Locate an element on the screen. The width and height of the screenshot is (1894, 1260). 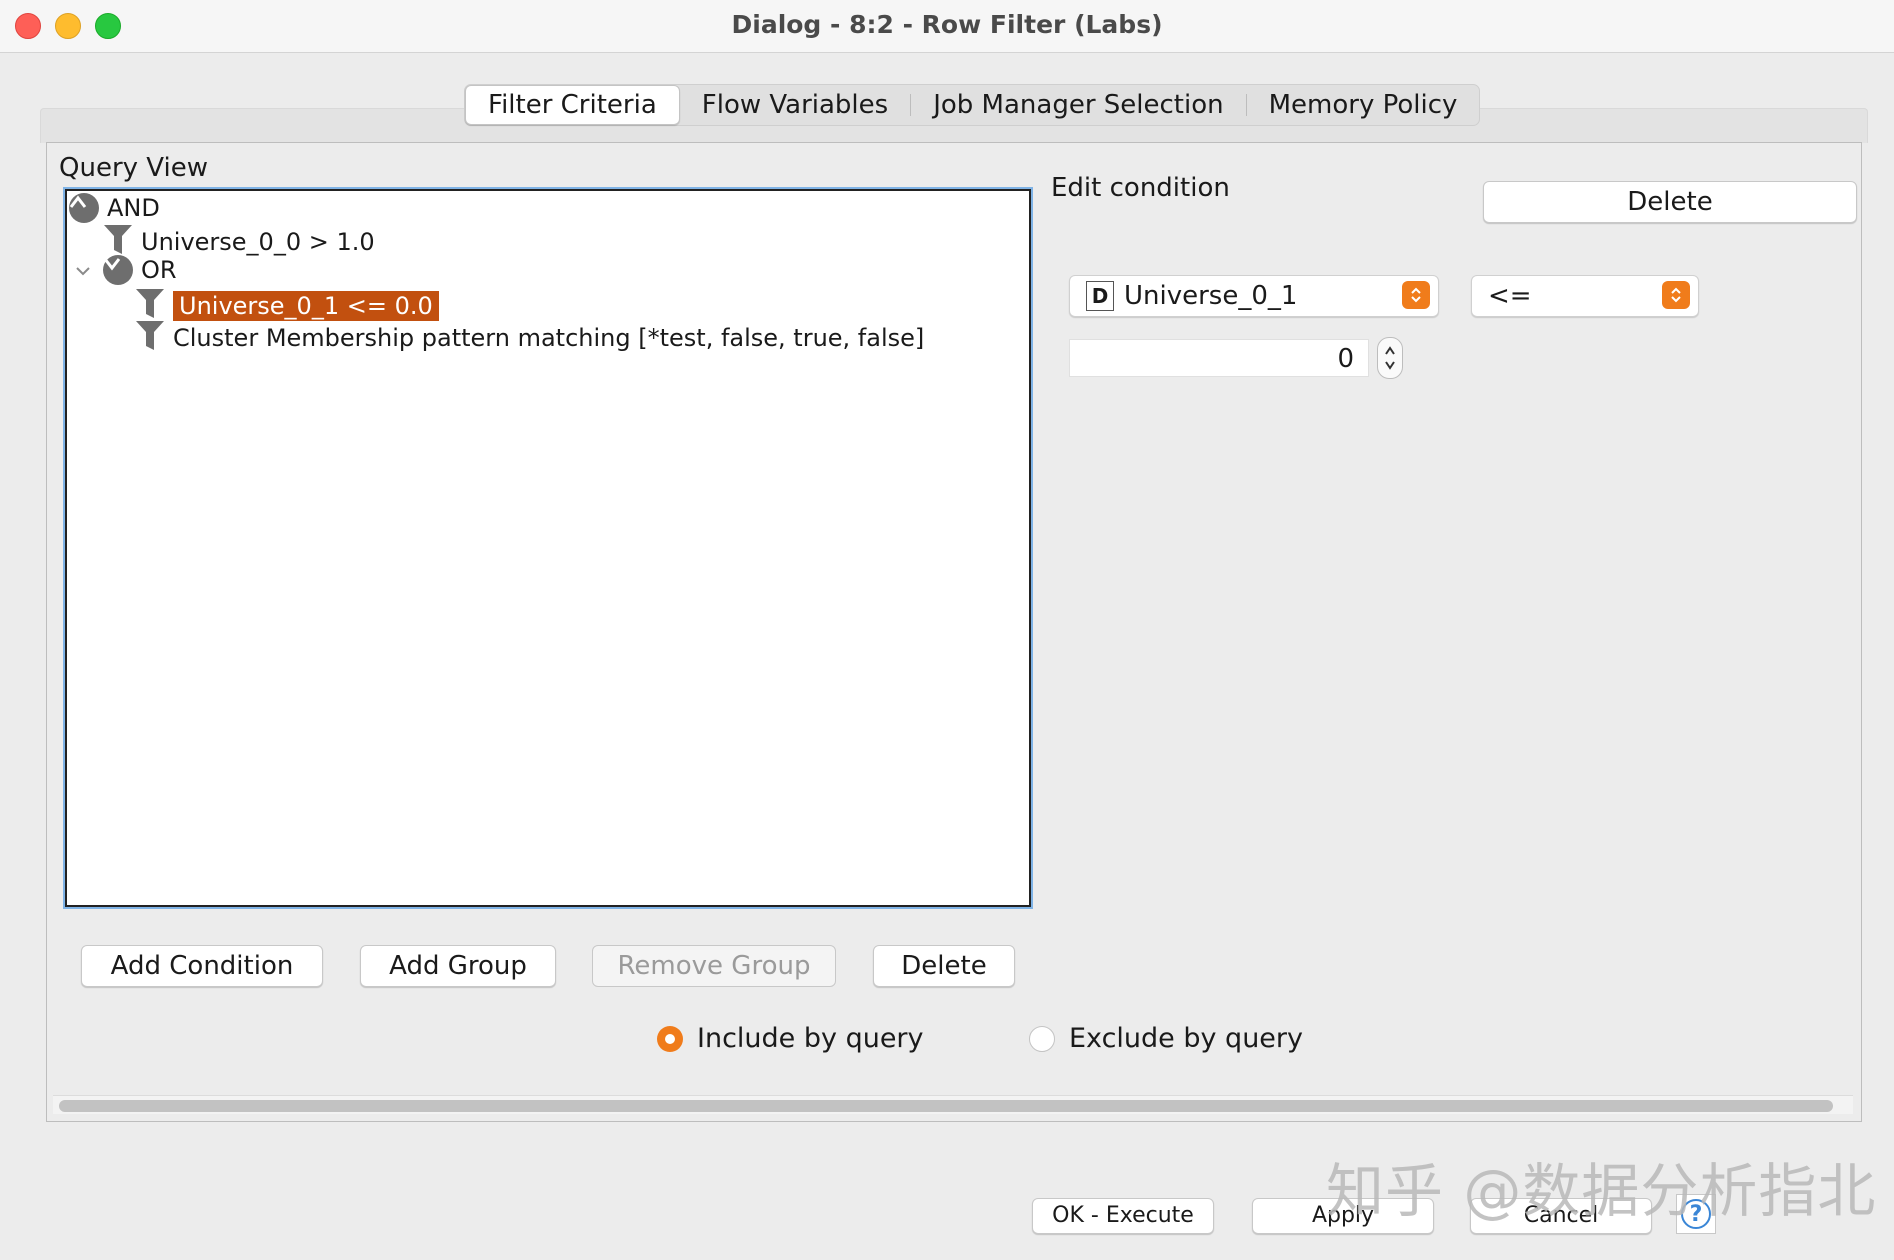
value-spinner is located at coordinates (1390, 358).